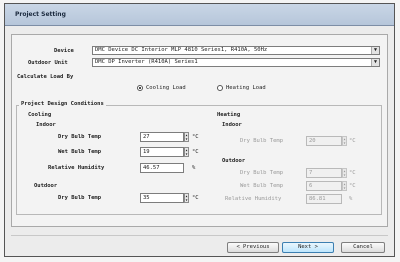 The image size is (400, 262). What do you see at coordinates (352, 173) in the screenshot?
I see `heating-outdoor-dry-bulb-unit: °C` at bounding box center [352, 173].